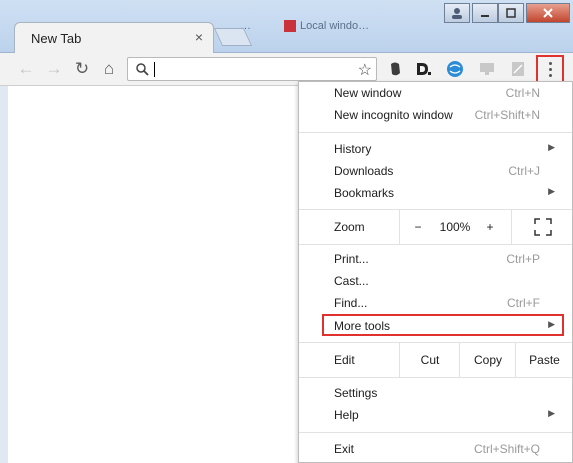 The width and height of the screenshot is (573, 463). I want to click on menu-item-shortcut: Ctrl+P, so click(523, 259).